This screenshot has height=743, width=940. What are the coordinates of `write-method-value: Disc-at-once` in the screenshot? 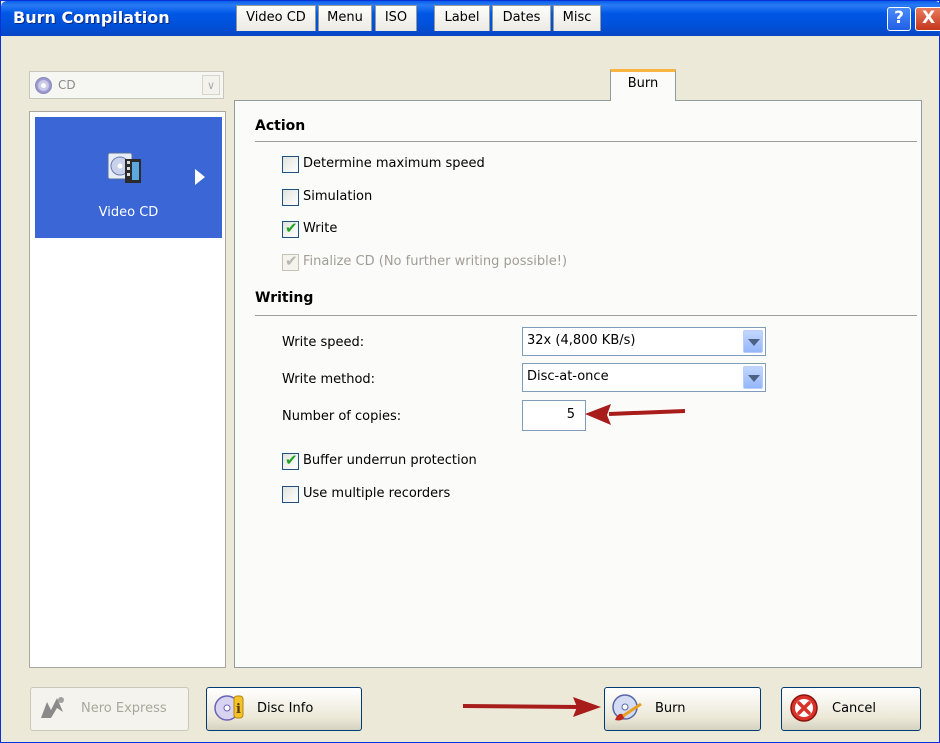 It's located at (568, 376).